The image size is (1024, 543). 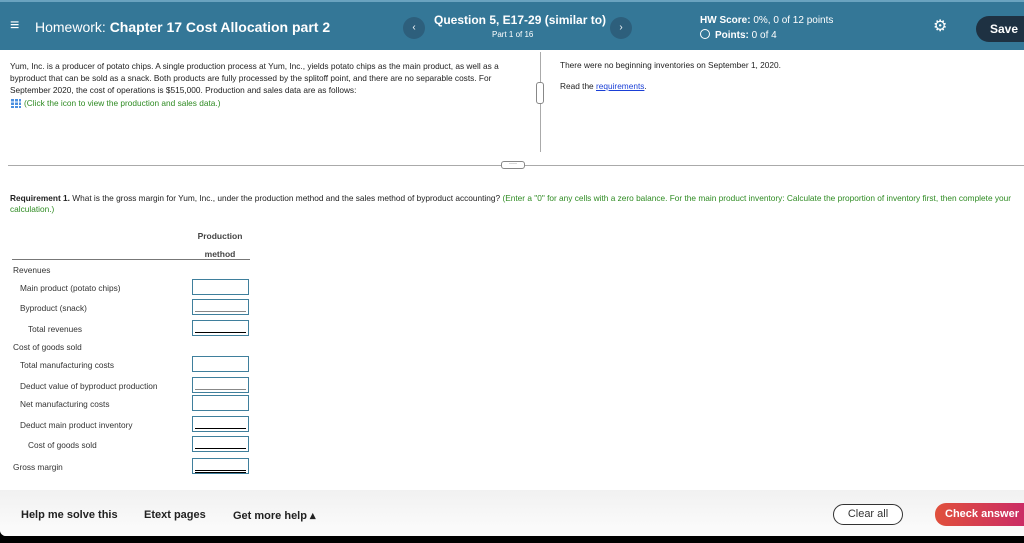 I want to click on column-header-line1: Production, so click(x=220, y=236).